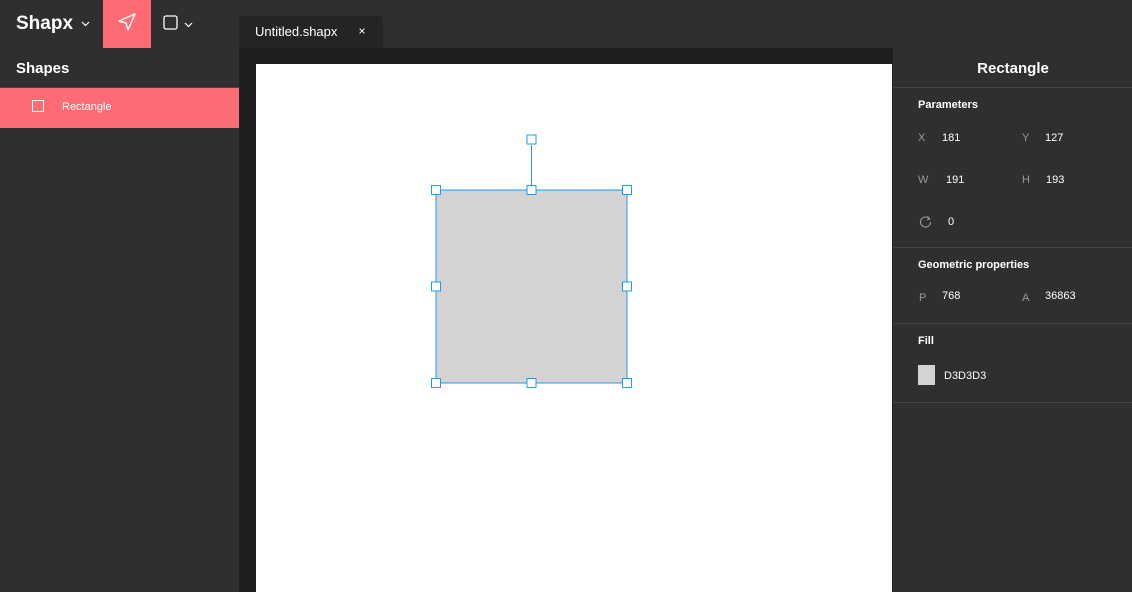 This screenshot has height=592, width=1132. What do you see at coordinates (1060, 296) in the screenshot?
I see `area-value: 36863` at bounding box center [1060, 296].